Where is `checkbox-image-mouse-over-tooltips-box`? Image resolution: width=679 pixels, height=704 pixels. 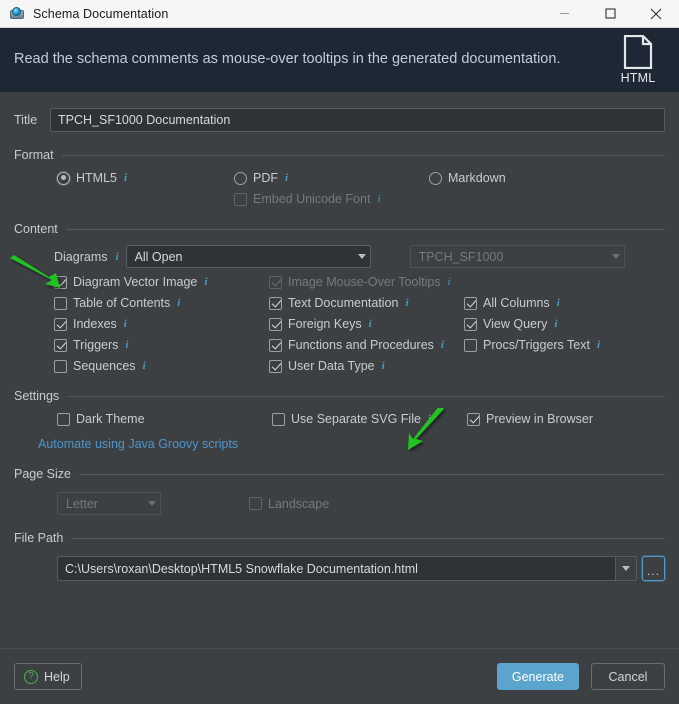
checkbox-image-mouse-over-tooltips-box is located at coordinates (275, 282).